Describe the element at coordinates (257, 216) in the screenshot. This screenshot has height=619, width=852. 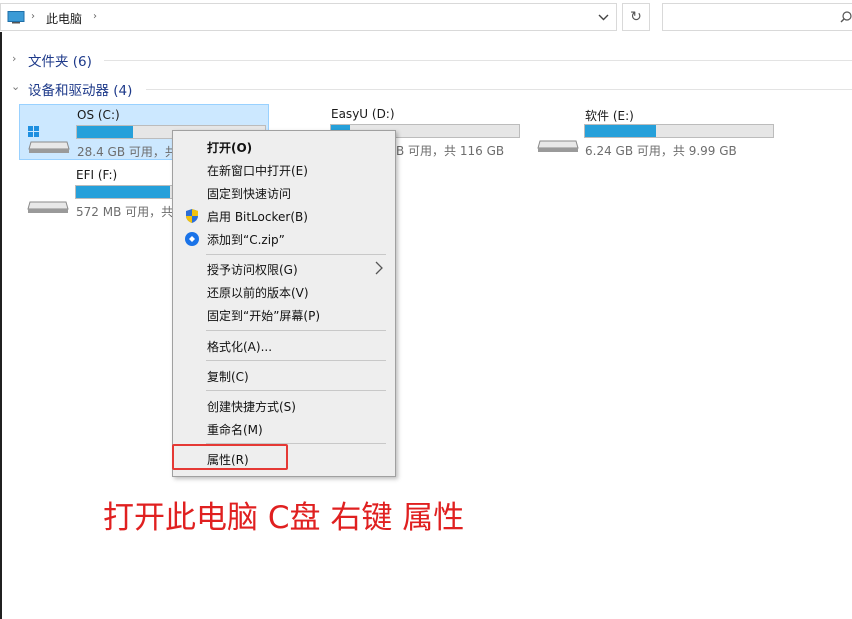
I see `menu-item-label: 启用 BitLocker(B)` at that location.